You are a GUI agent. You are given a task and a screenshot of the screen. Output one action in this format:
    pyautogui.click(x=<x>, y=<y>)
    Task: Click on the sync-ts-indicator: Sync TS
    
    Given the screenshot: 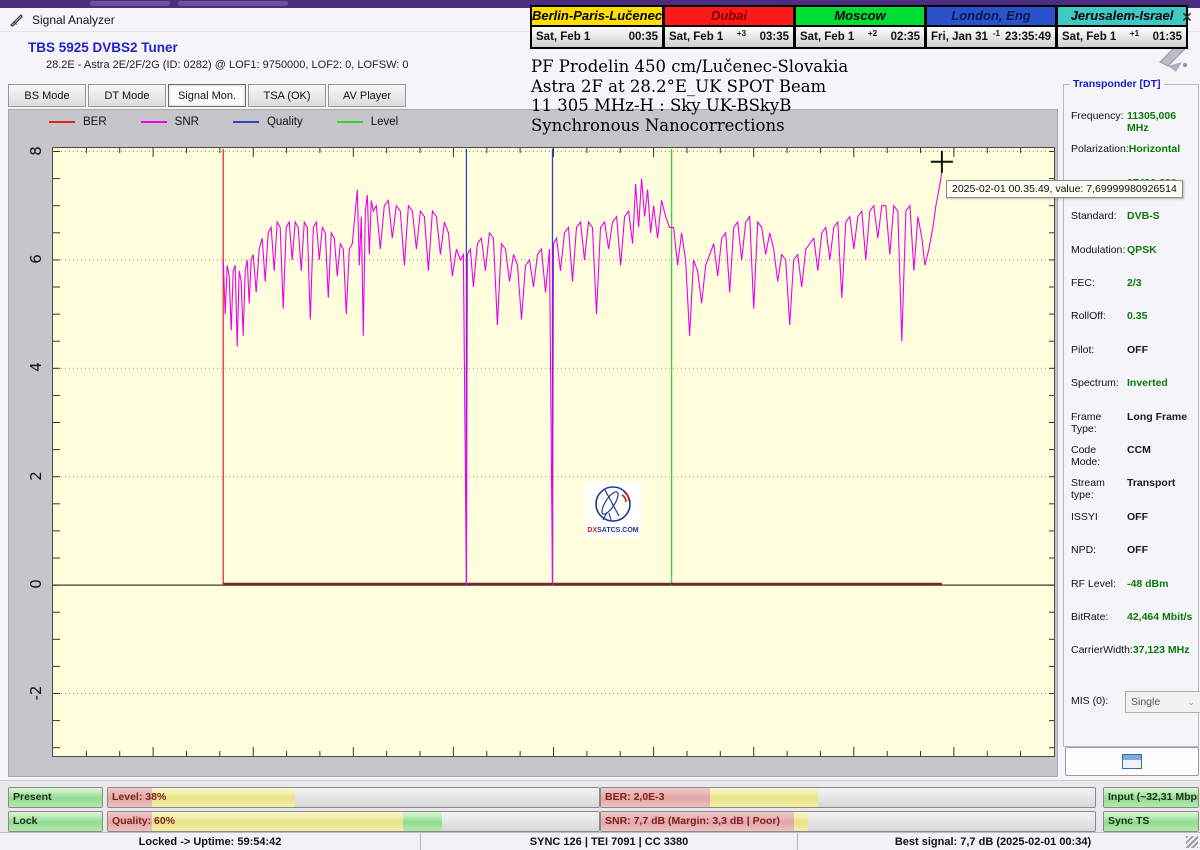 What is the action you would take?
    pyautogui.click(x=1151, y=821)
    